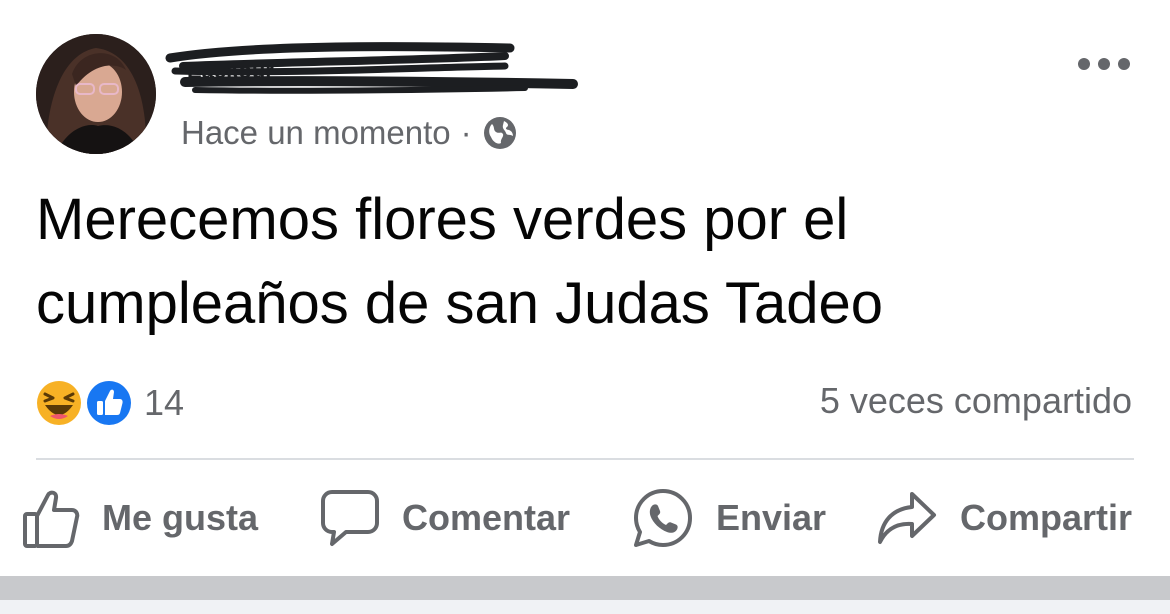 Image resolution: width=1170 pixels, height=614 pixels. What do you see at coordinates (907, 518) in the screenshot?
I see `share-arrow-icon` at bounding box center [907, 518].